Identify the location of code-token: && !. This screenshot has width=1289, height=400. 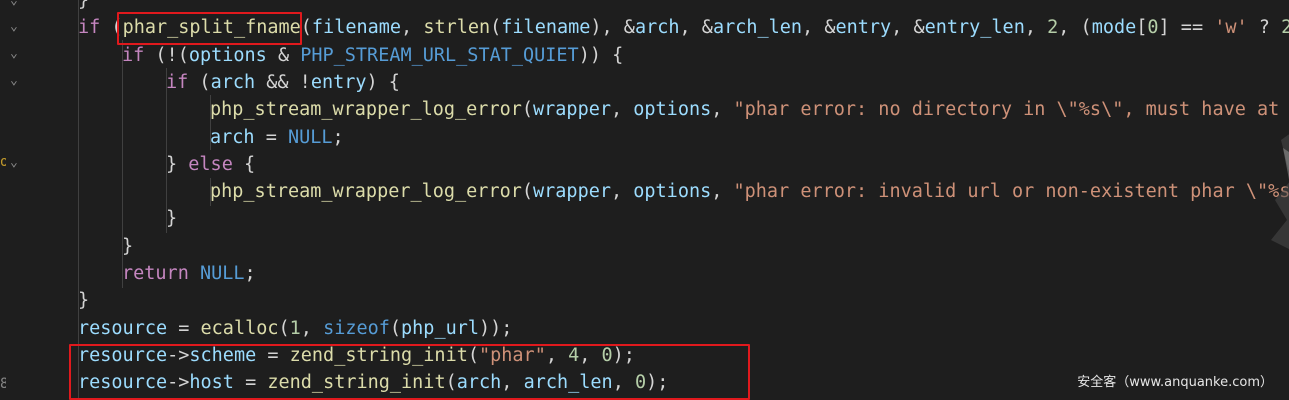
(283, 82).